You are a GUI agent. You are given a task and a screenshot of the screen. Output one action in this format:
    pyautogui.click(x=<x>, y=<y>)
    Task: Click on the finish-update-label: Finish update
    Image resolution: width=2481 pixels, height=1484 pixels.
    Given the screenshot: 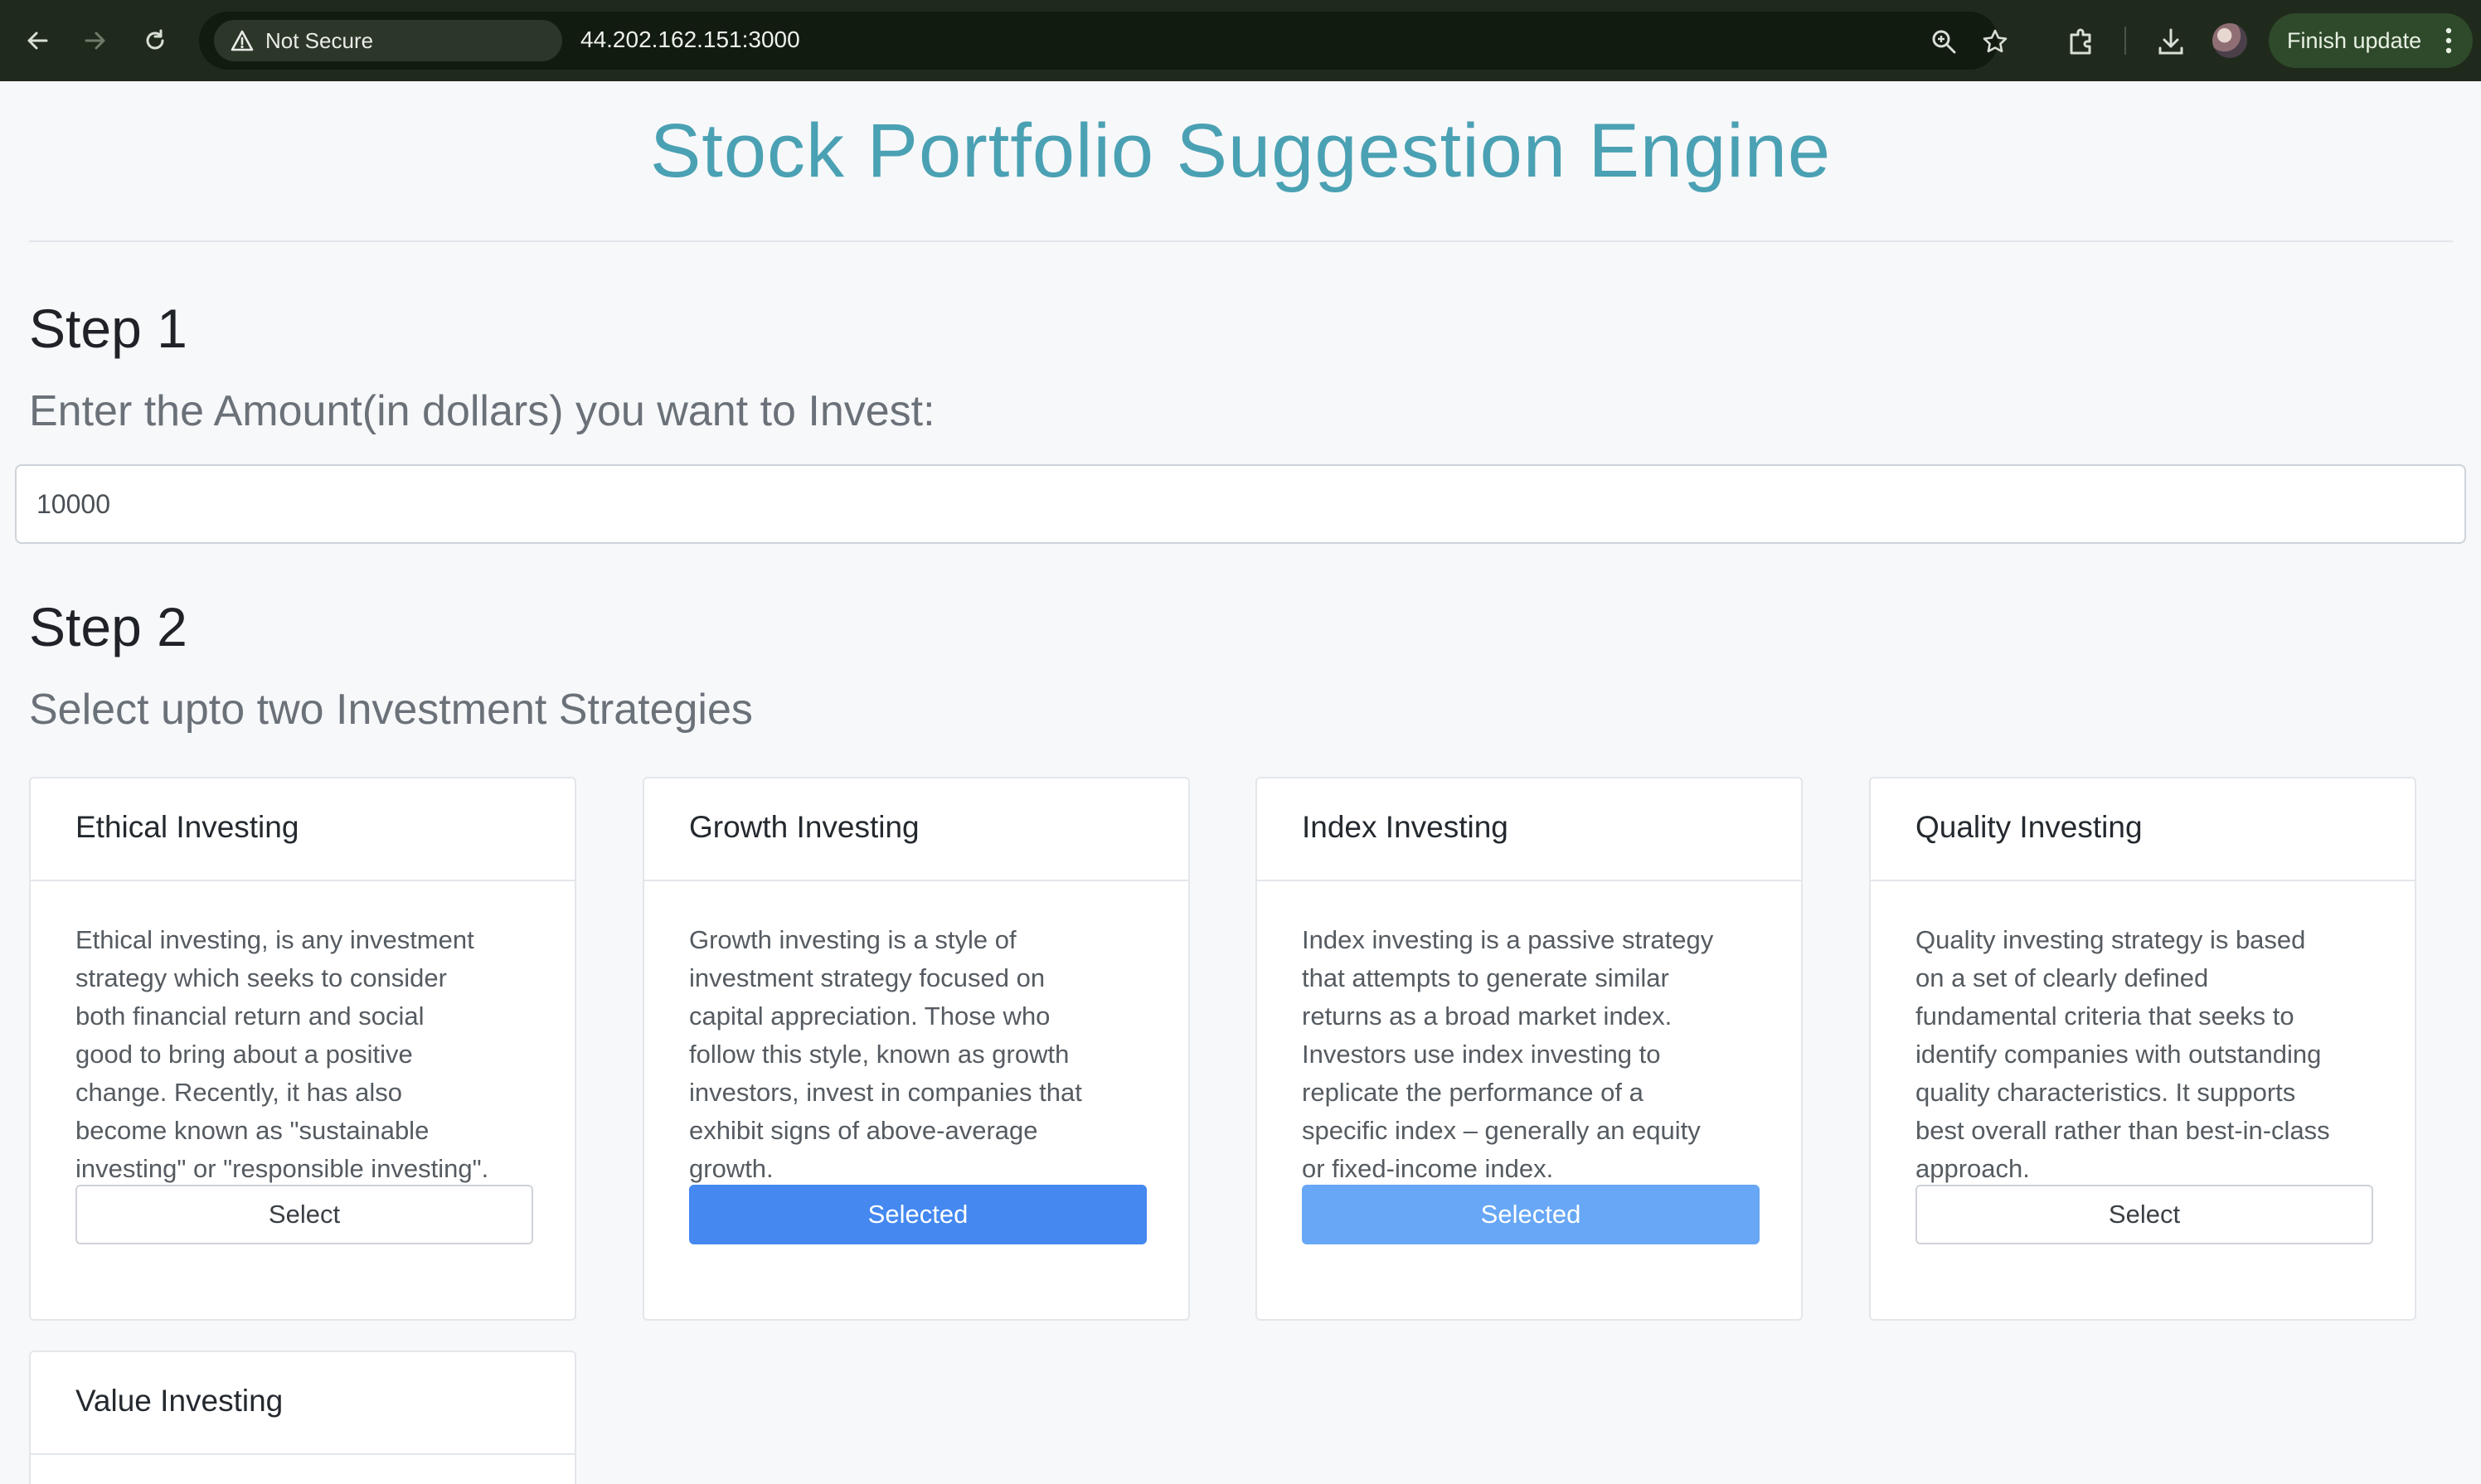 What is the action you would take?
    pyautogui.click(x=2354, y=40)
    